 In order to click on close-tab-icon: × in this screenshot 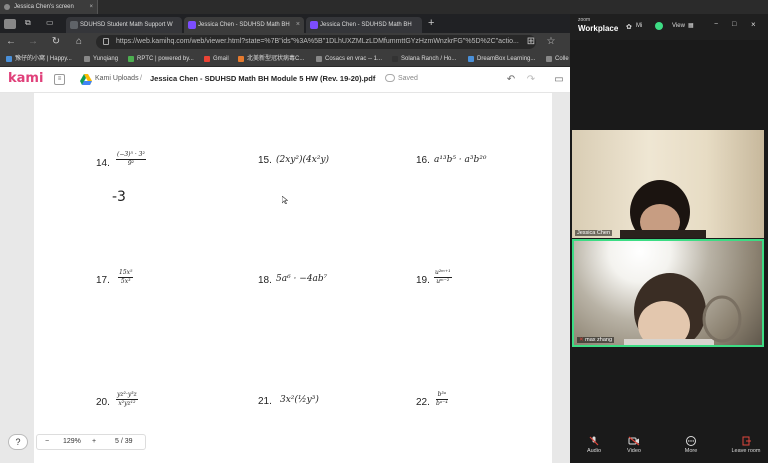, I will do `click(296, 25)`.